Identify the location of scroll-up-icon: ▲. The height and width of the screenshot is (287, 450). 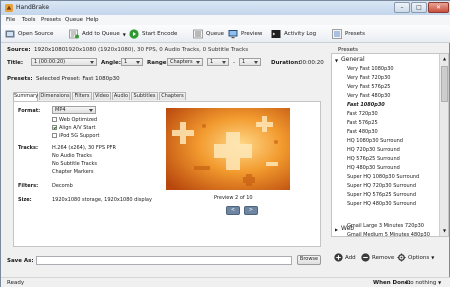
(444, 59).